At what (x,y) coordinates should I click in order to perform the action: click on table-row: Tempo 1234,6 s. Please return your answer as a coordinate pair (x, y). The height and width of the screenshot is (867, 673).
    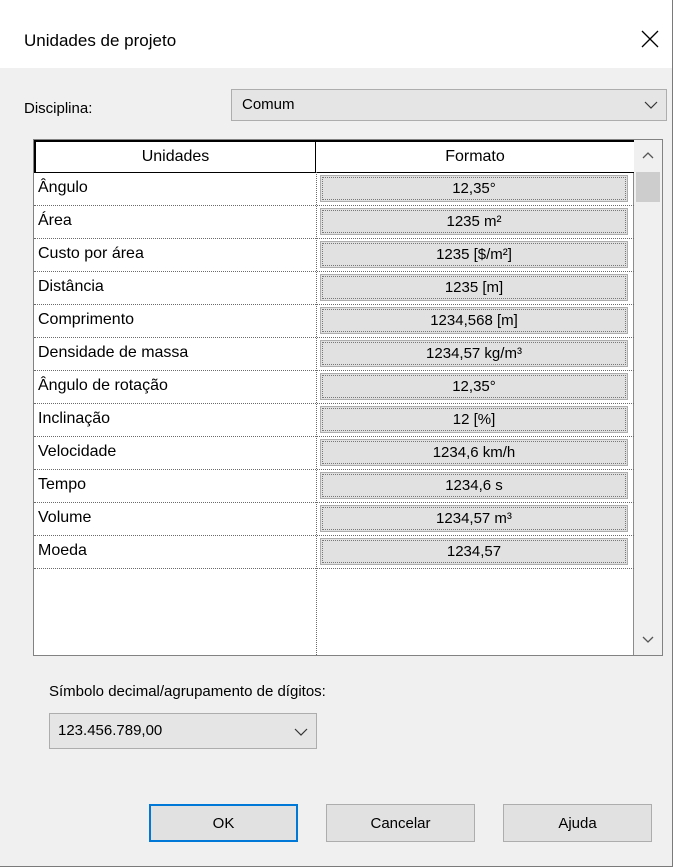
    Looking at the image, I should click on (334, 486).